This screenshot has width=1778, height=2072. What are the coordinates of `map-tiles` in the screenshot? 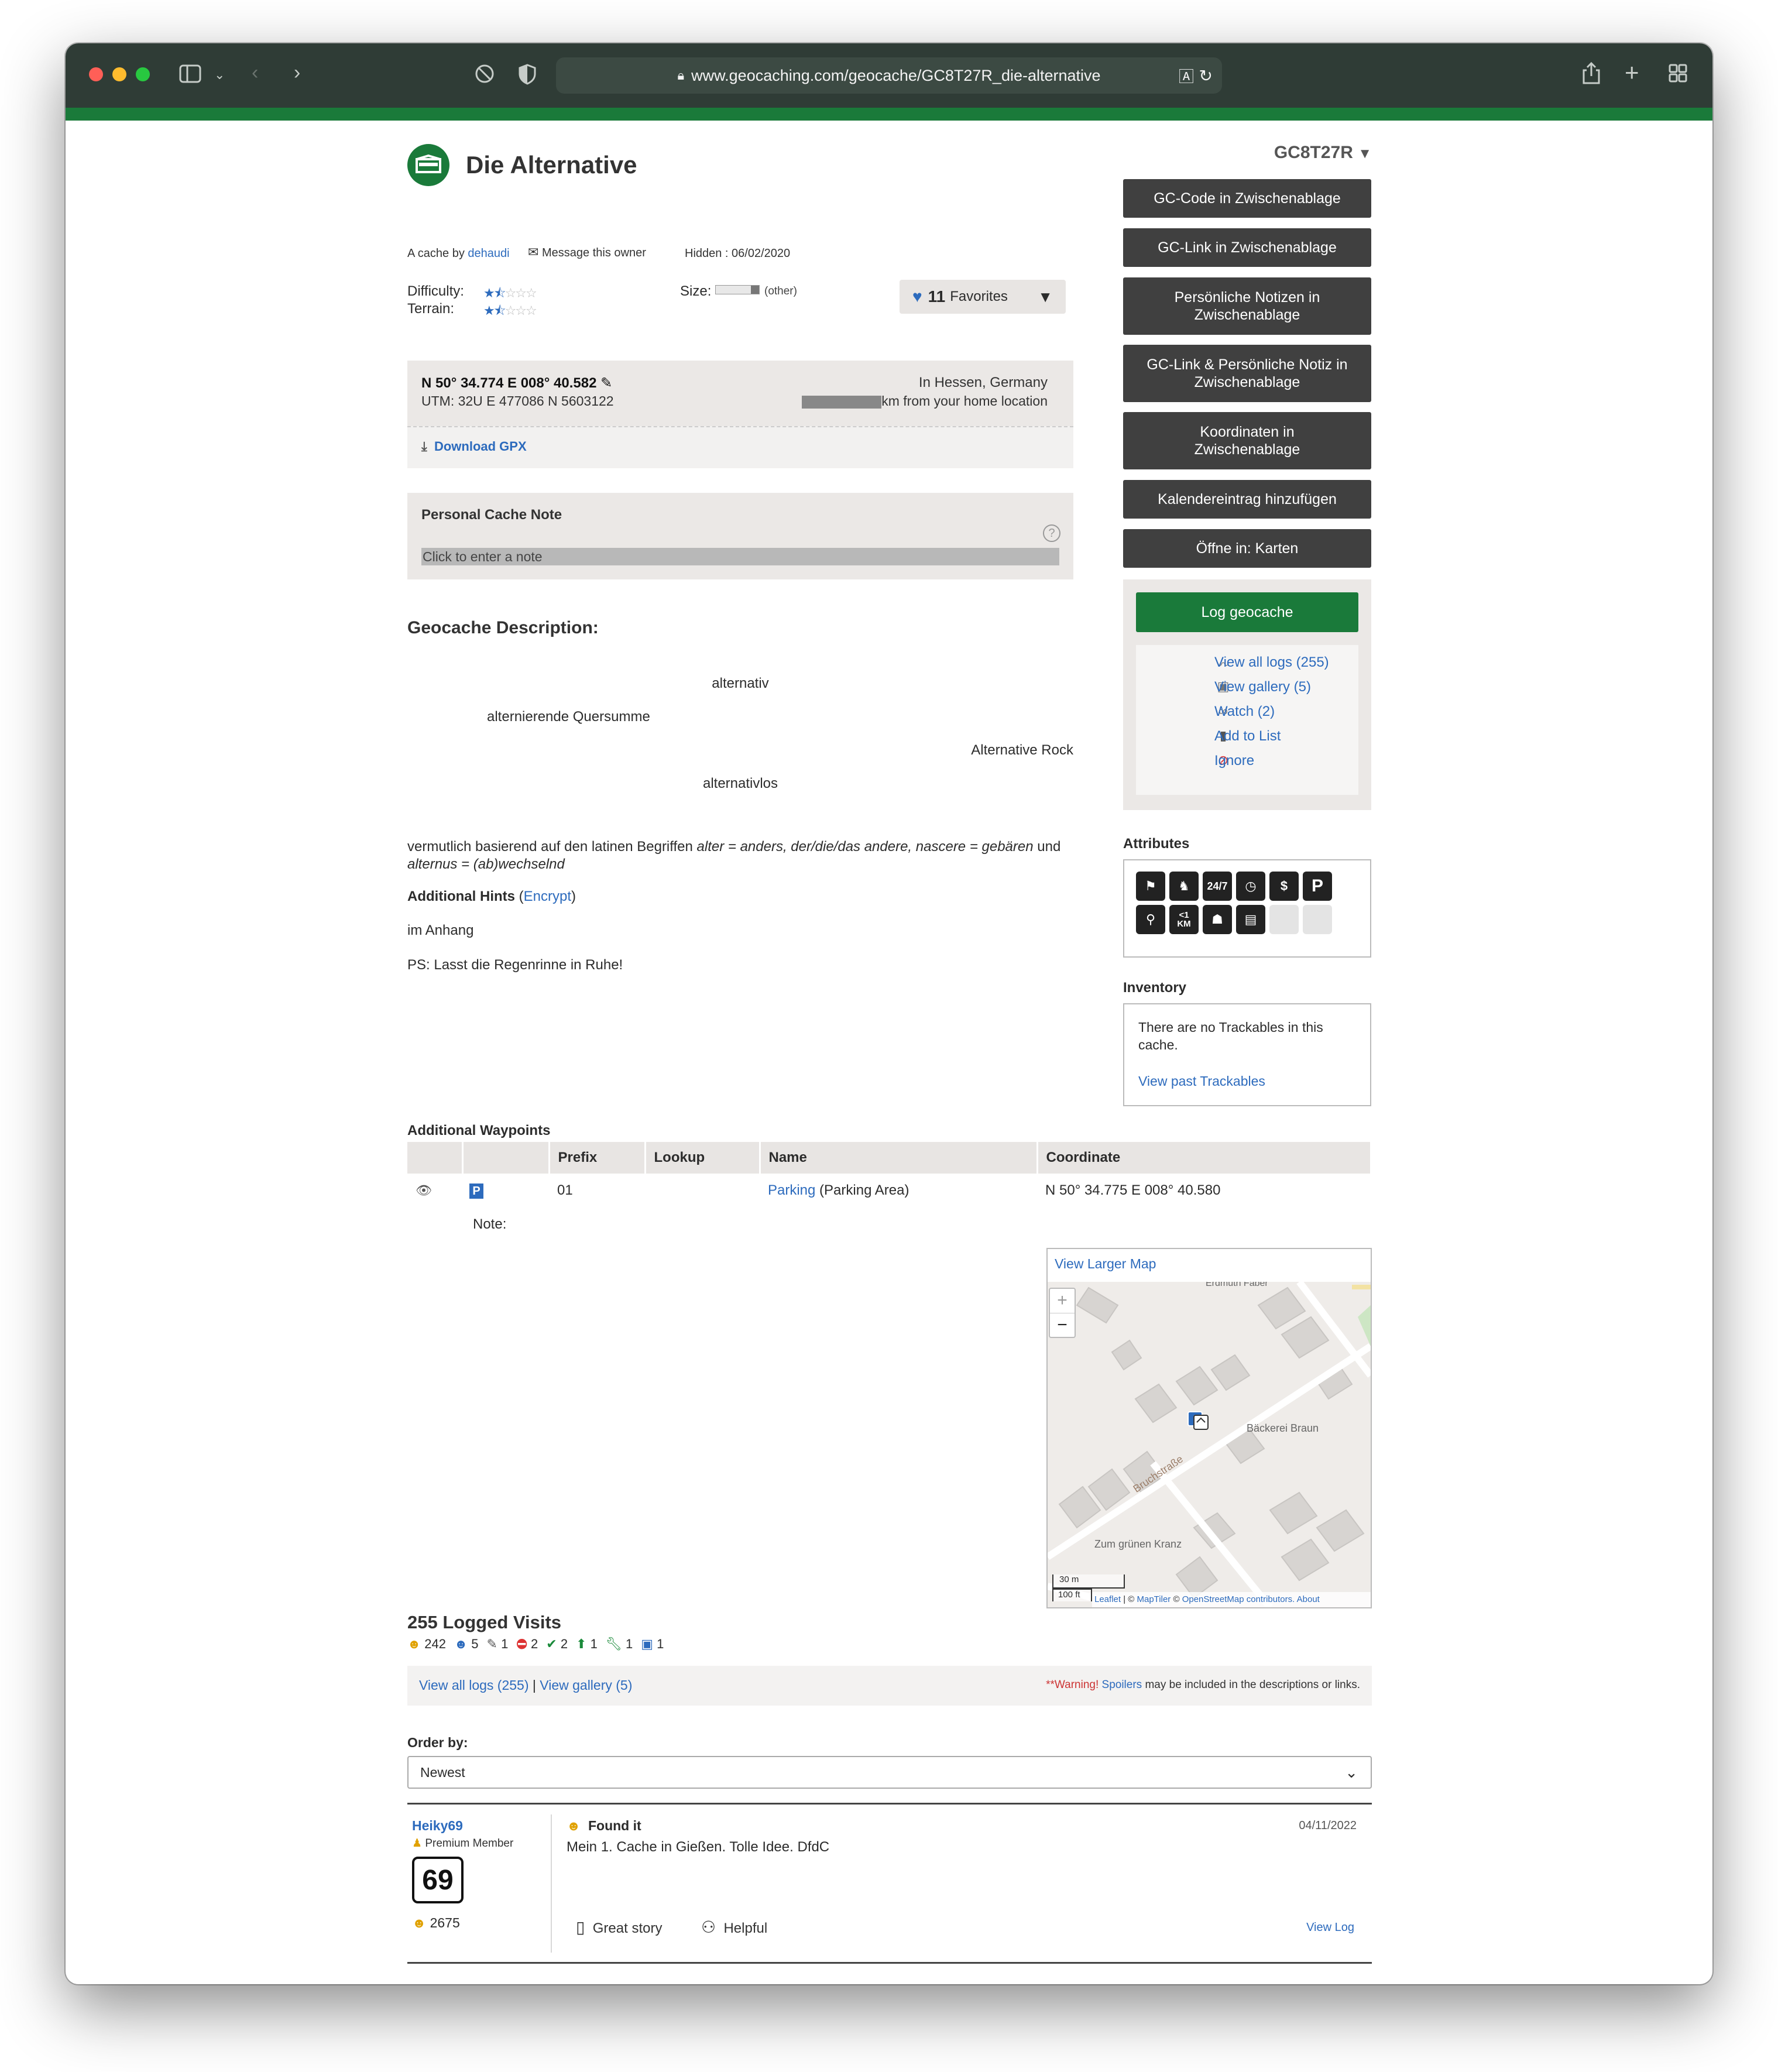 It's located at (1209, 1445).